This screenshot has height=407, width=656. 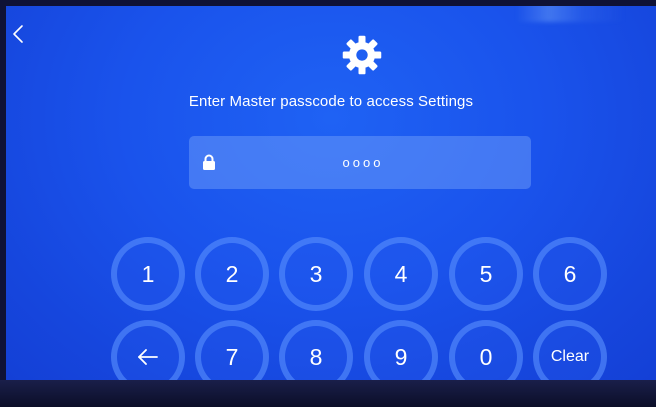 What do you see at coordinates (363, 162) in the screenshot?
I see `passcode-masked-value: oooo` at bounding box center [363, 162].